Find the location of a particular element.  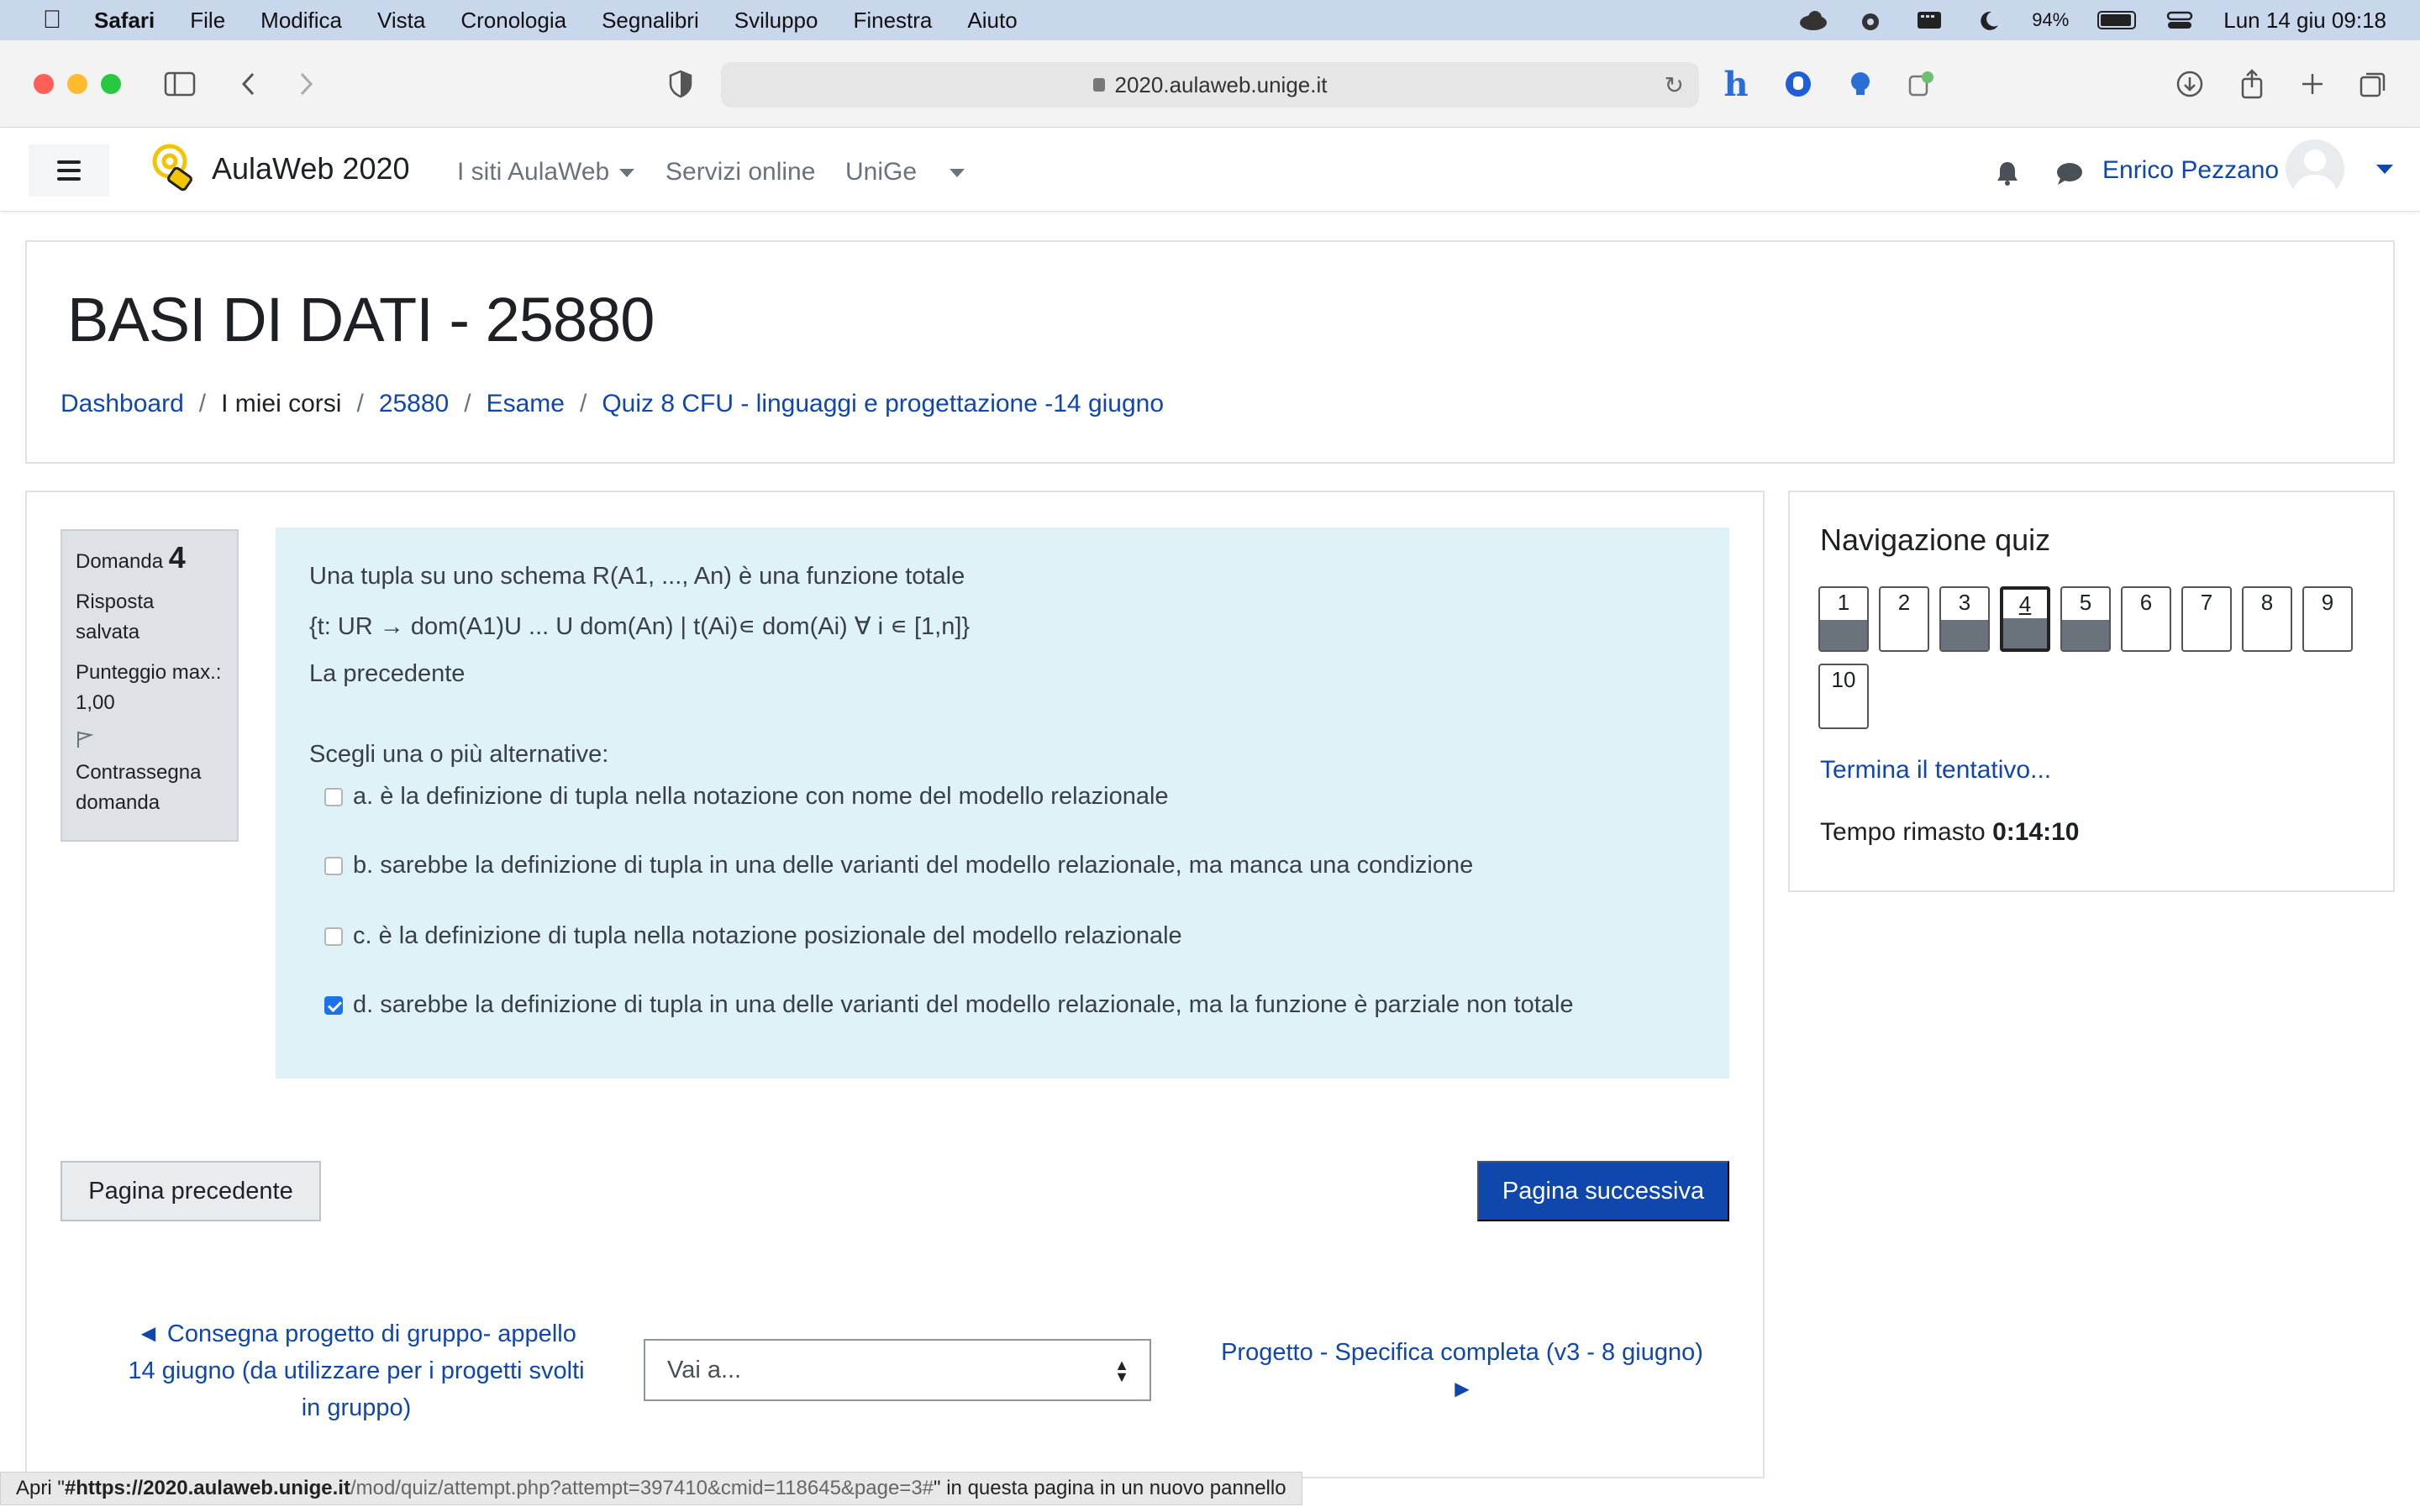

quiz-nav-question-10: 10 is located at coordinates (1844, 696).